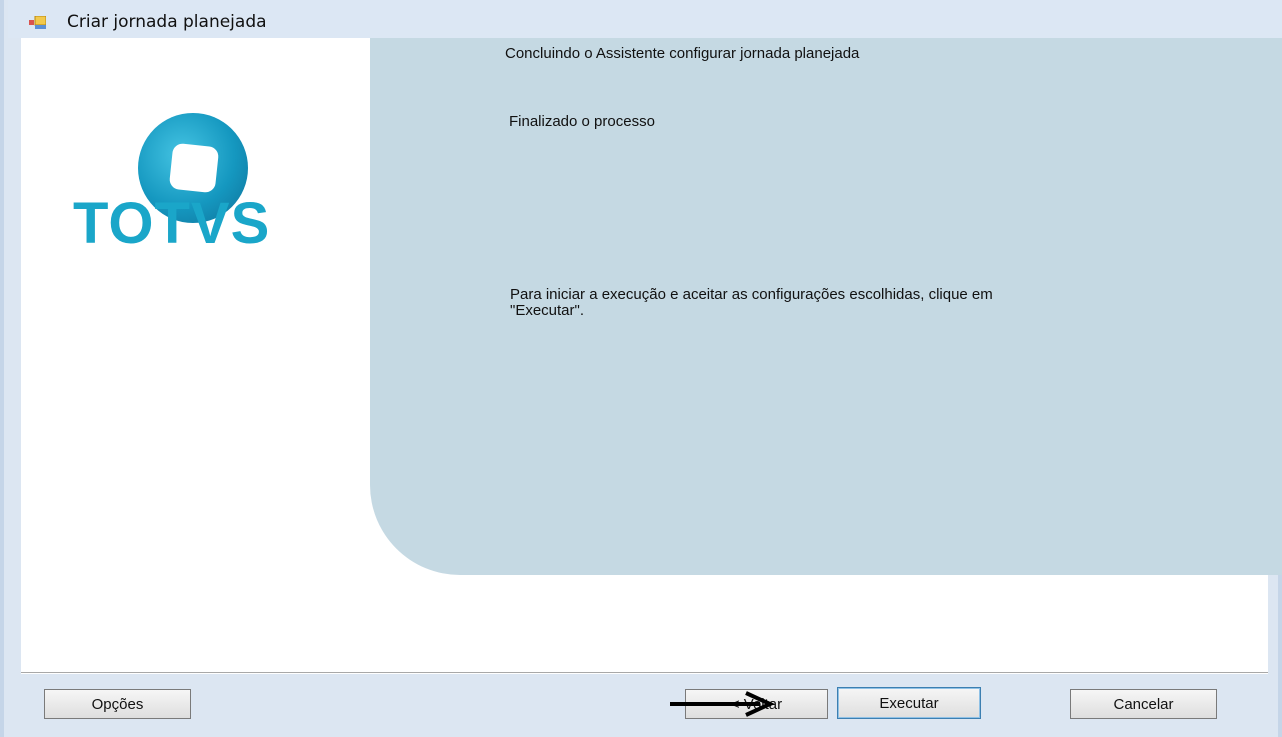  Describe the element at coordinates (167, 22) in the screenshot. I see `window-title: Criar jornada planejada` at that location.